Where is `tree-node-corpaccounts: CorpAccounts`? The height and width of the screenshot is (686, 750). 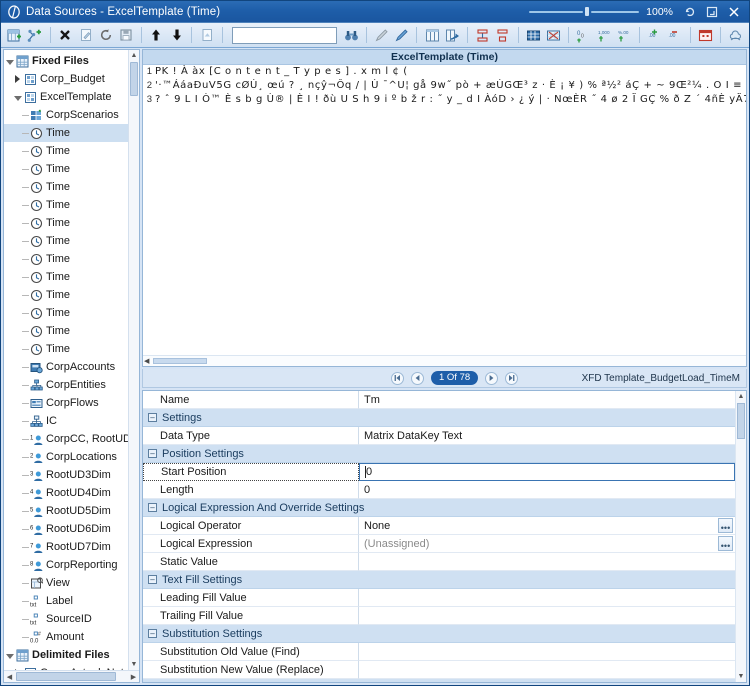 tree-node-corpaccounts: CorpAccounts is located at coordinates (71, 367).